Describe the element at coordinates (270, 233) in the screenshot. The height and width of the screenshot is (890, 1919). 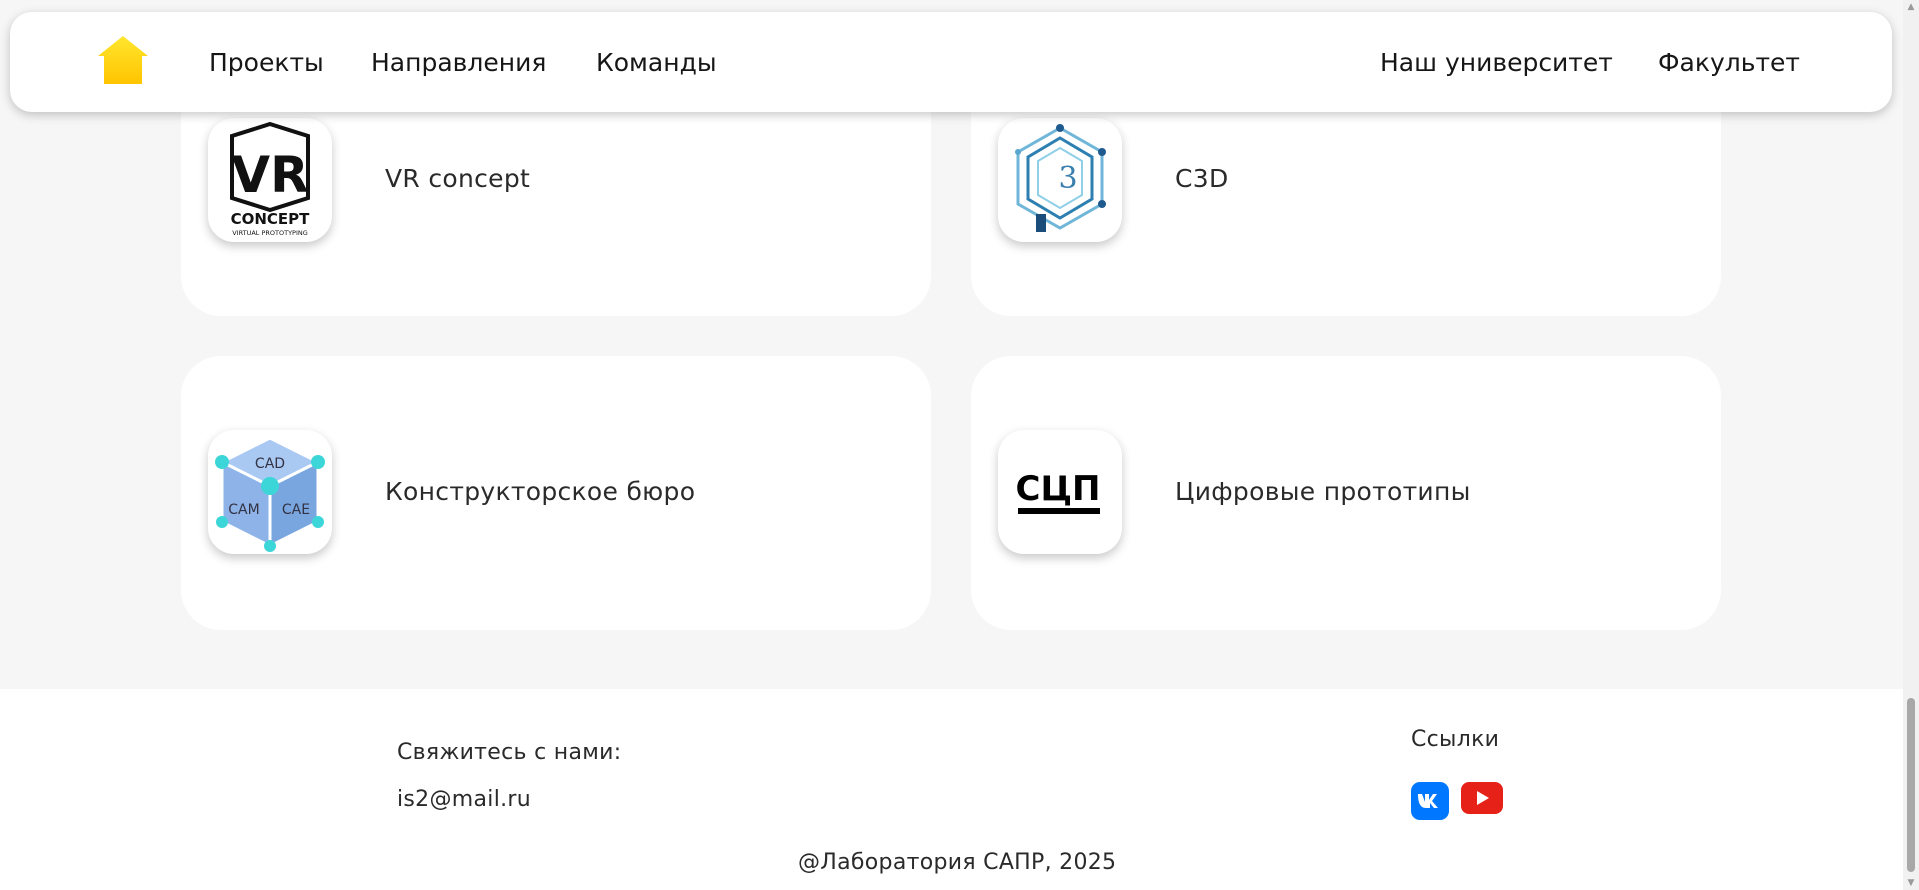
I see `svg-text: VIRTUAL PROTOTYPING` at that location.